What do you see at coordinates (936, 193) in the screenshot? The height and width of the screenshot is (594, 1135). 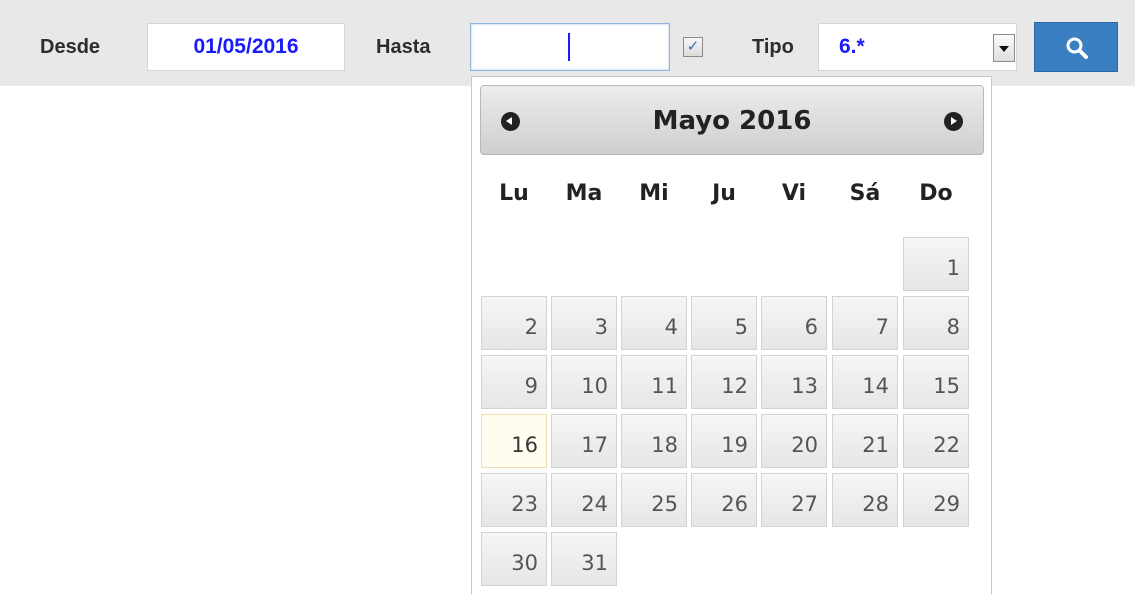 I see `weekday-label: Do` at bounding box center [936, 193].